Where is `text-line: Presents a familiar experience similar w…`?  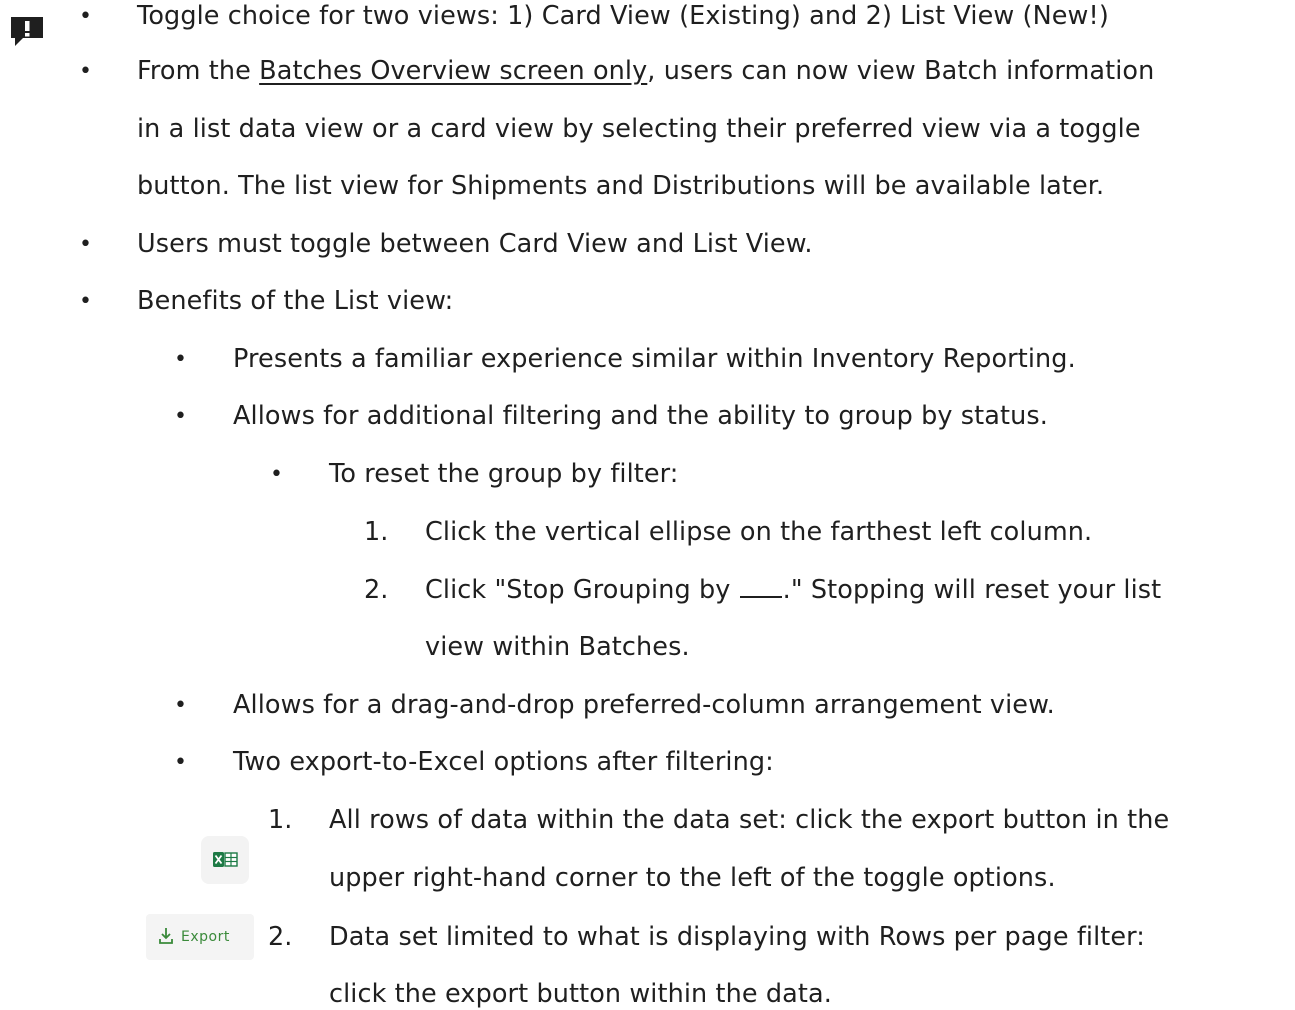
text-line: Presents a familiar experience similar w… is located at coordinates (654, 359).